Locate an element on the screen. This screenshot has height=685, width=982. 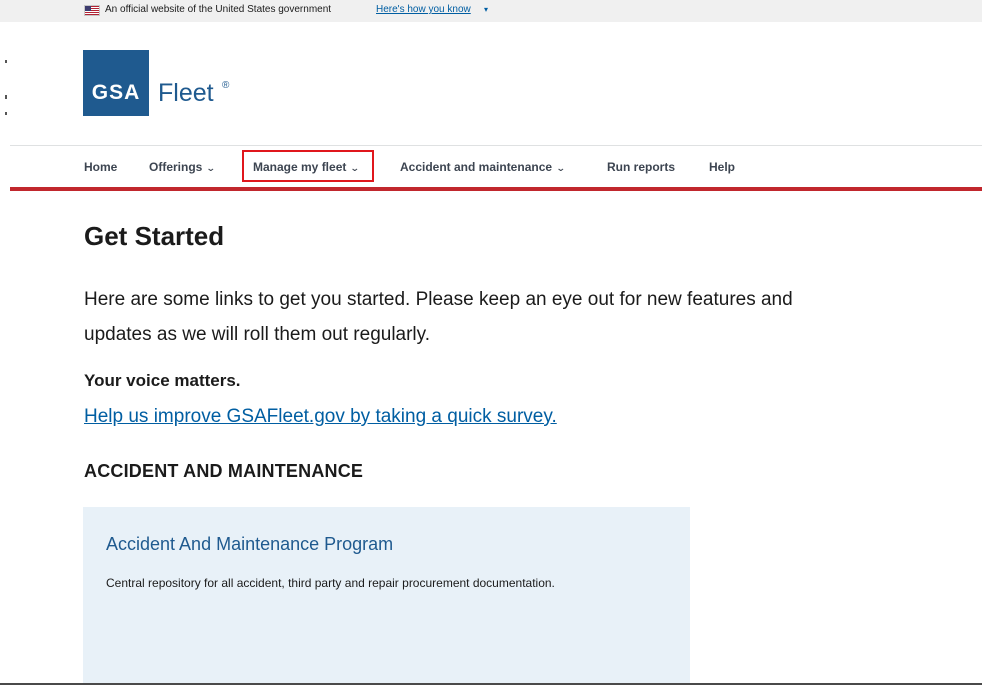
nav-item-offerings: Offerings ⌄ is located at coordinates (183, 167).